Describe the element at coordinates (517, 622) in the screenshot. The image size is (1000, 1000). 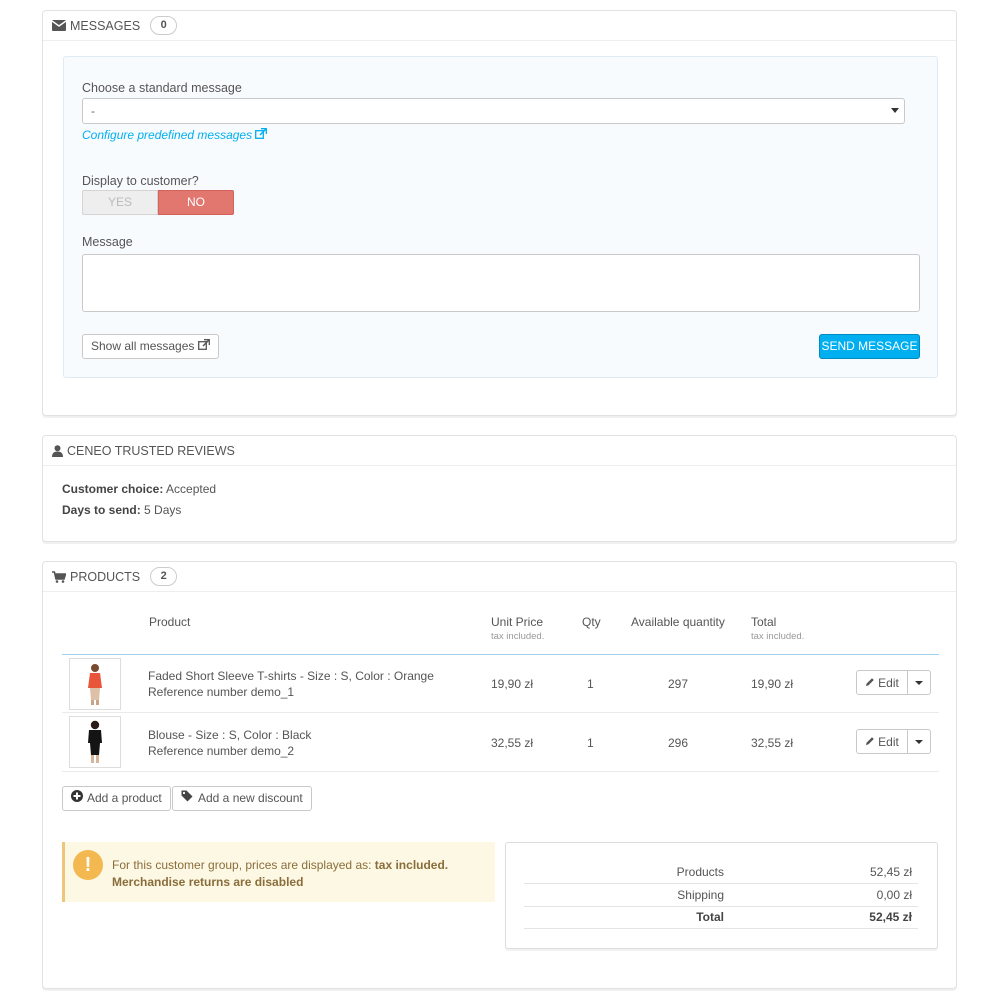
I see `col-unit-price-label: Unit Price` at that location.